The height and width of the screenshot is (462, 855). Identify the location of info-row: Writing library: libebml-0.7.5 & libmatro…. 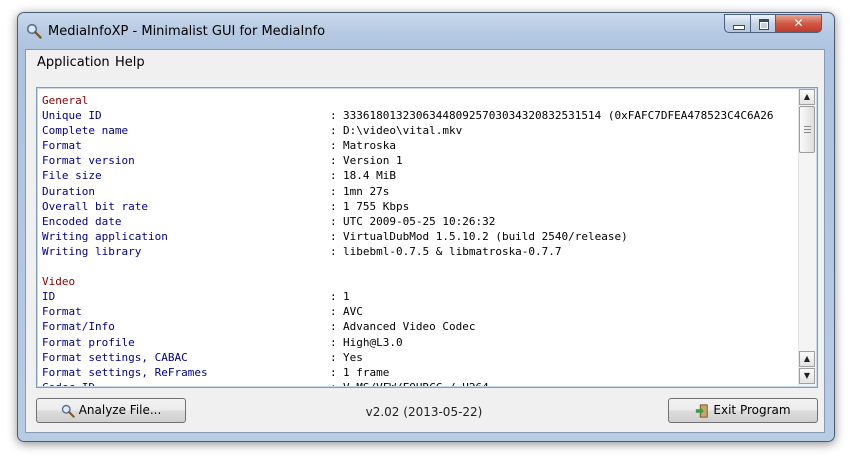
(421, 251).